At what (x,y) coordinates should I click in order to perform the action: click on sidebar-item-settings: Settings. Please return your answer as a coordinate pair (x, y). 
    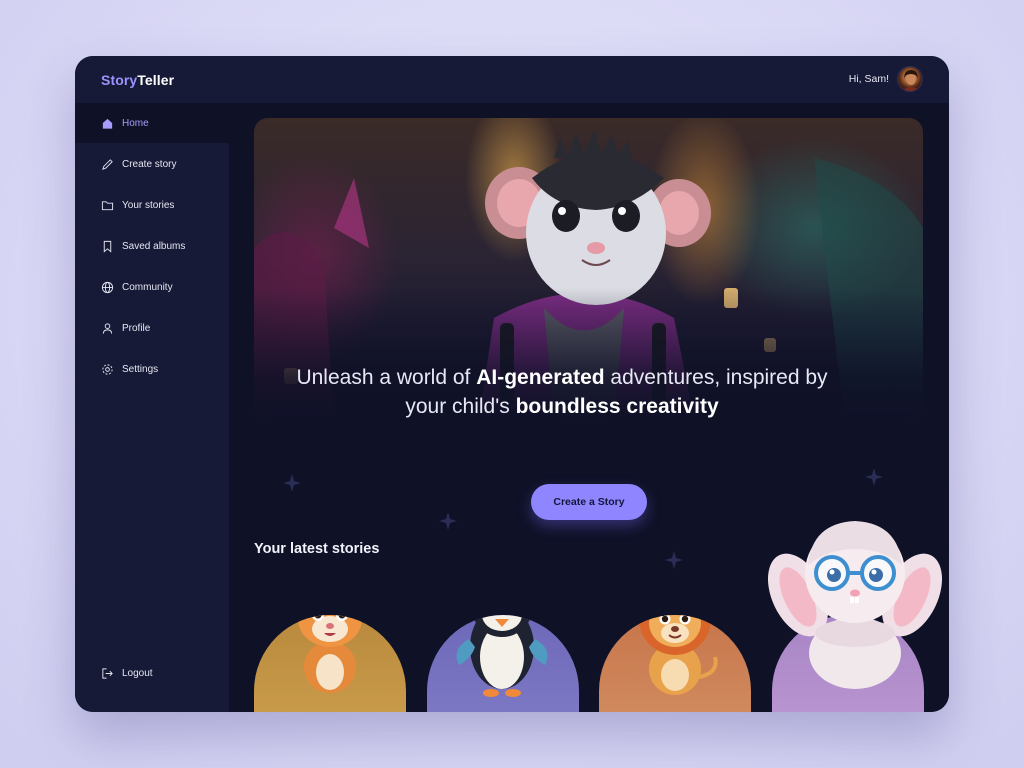
    Looking at the image, I should click on (152, 369).